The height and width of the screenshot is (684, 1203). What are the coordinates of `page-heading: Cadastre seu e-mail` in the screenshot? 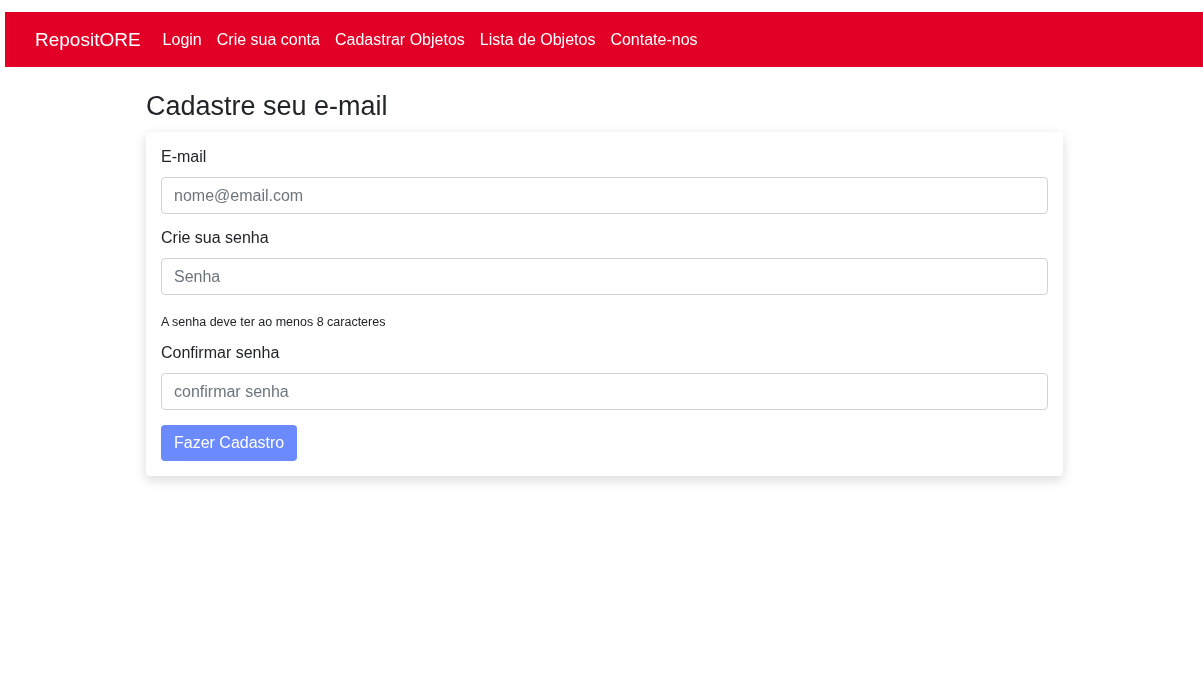 It's located at (267, 106).